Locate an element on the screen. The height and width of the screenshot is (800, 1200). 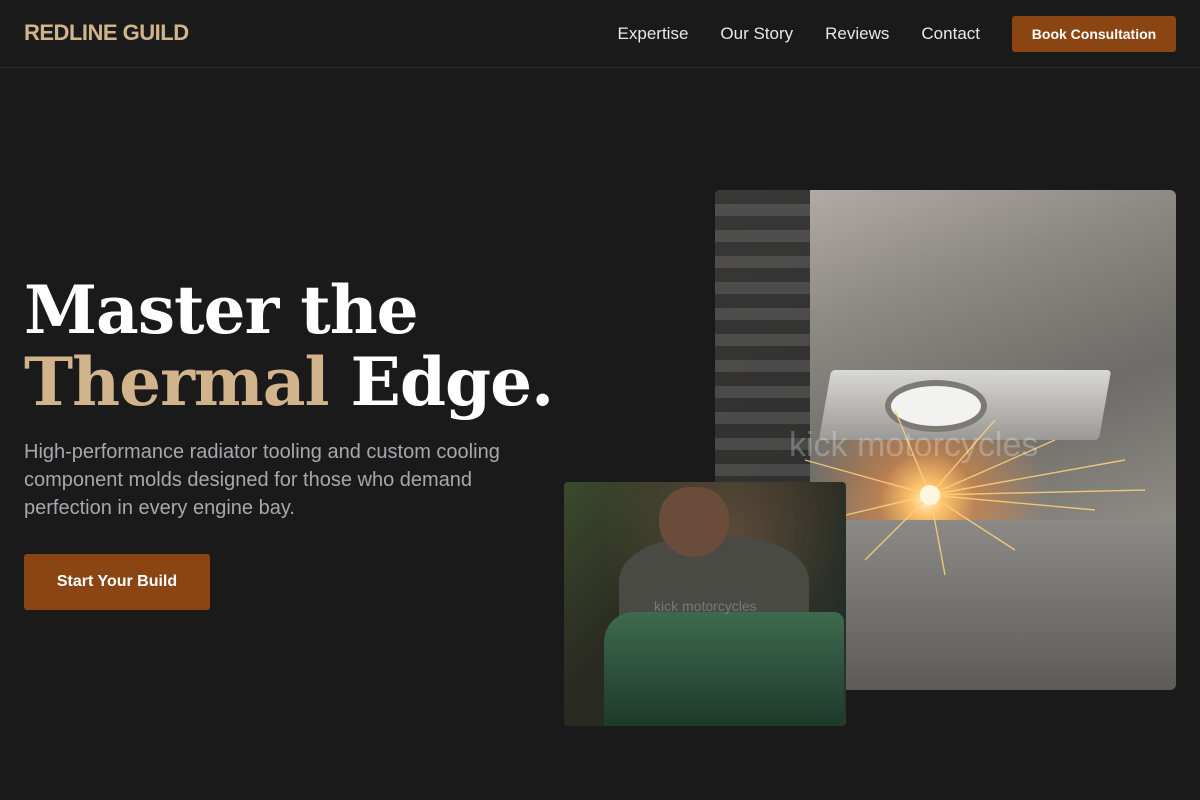
hero-title-rest: Edge. is located at coordinates (452, 382).